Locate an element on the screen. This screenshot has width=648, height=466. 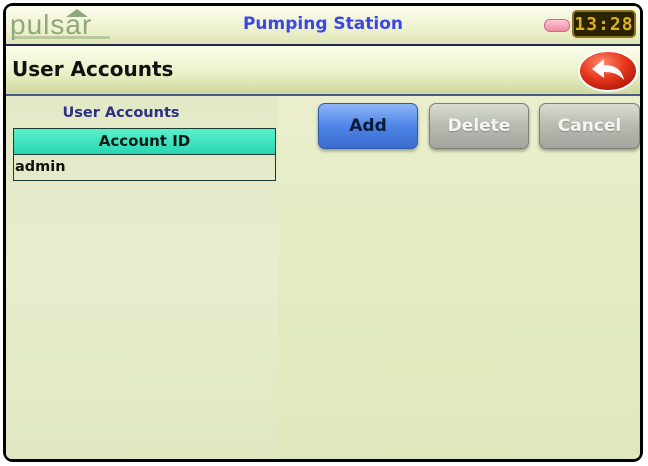
cancel-button: Cancel is located at coordinates (589, 126).